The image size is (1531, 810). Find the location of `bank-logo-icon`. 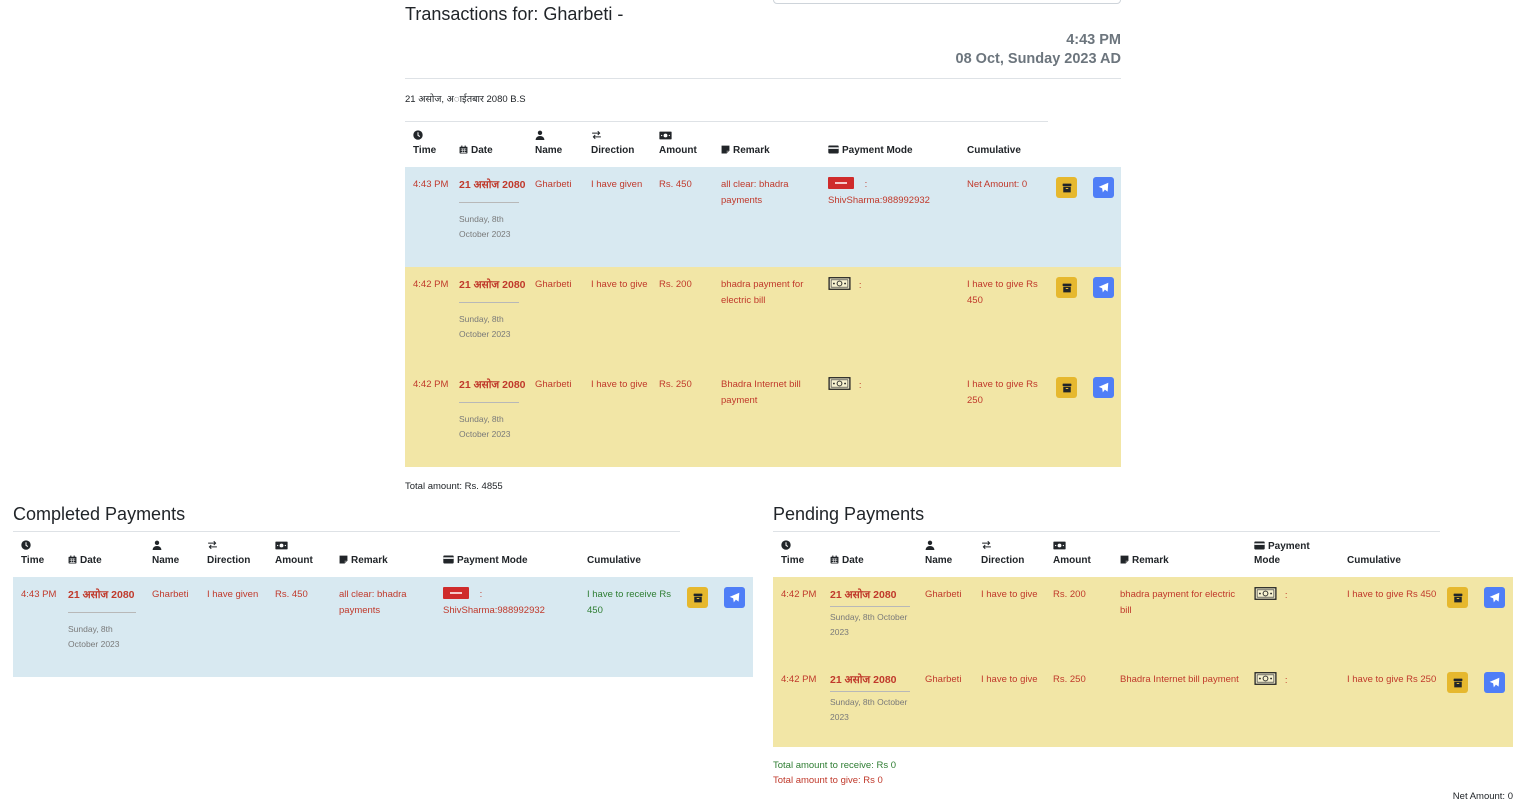

bank-logo-icon is located at coordinates (841, 183).